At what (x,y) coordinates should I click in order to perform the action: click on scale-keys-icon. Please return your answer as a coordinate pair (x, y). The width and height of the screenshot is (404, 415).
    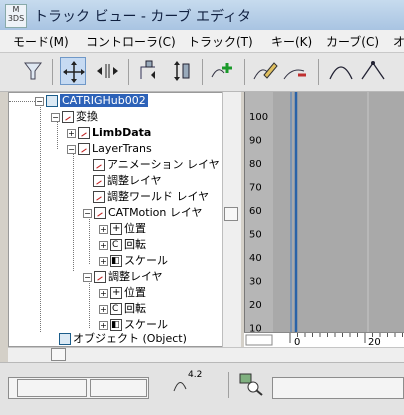
    Looking at the image, I should click on (147, 69).